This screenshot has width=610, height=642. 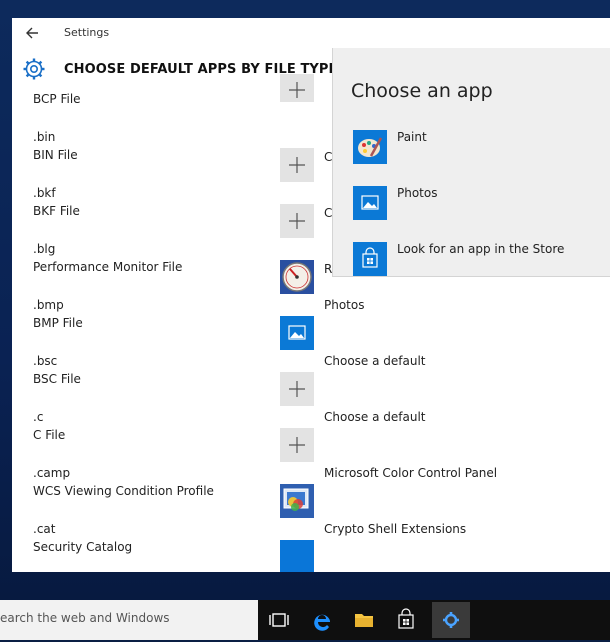 I want to click on window-title: Settings, so click(x=87, y=32).